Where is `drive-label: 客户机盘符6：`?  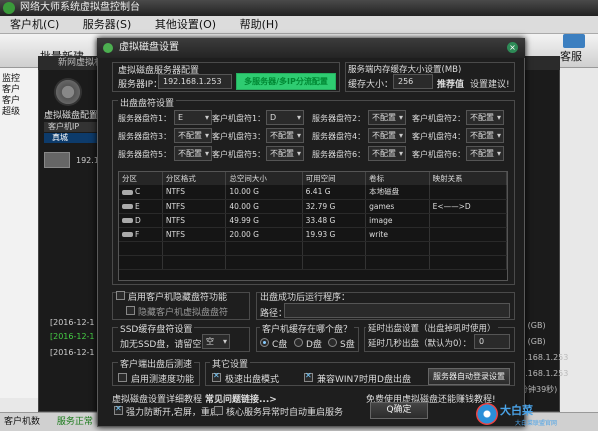 drive-label: 客户机盘符6： is located at coordinates (439, 154).